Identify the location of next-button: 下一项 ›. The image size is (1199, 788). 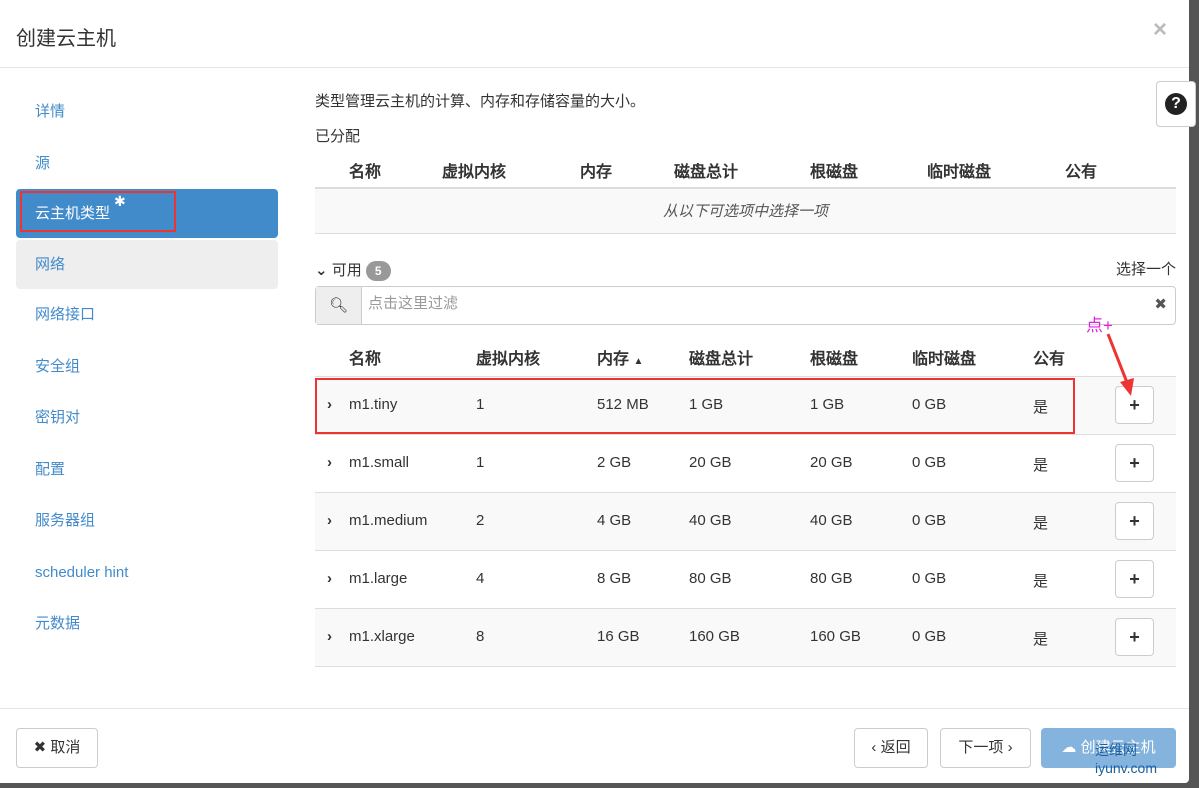
(985, 748).